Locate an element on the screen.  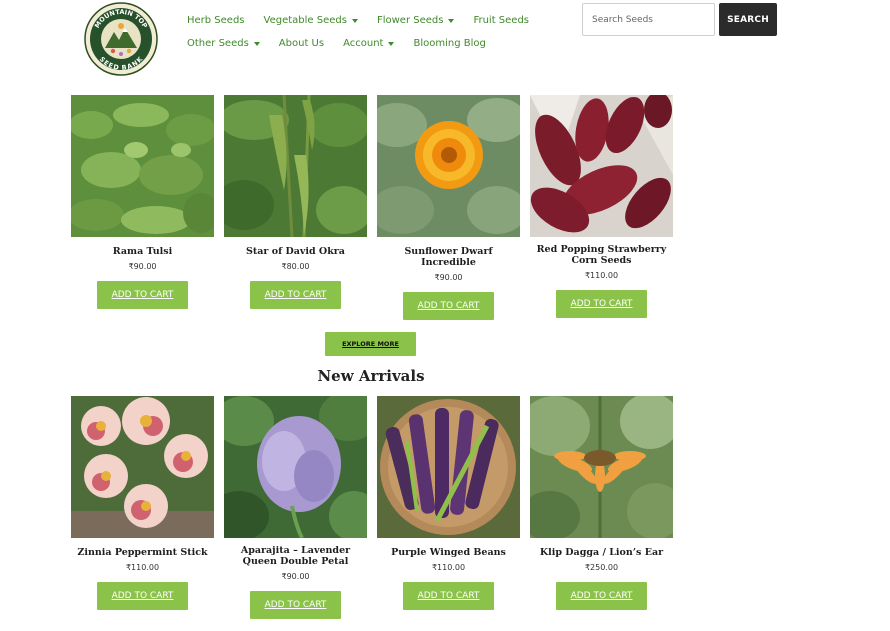
product-name: Zinnia Peppermint Stick is located at coordinates (142, 552).